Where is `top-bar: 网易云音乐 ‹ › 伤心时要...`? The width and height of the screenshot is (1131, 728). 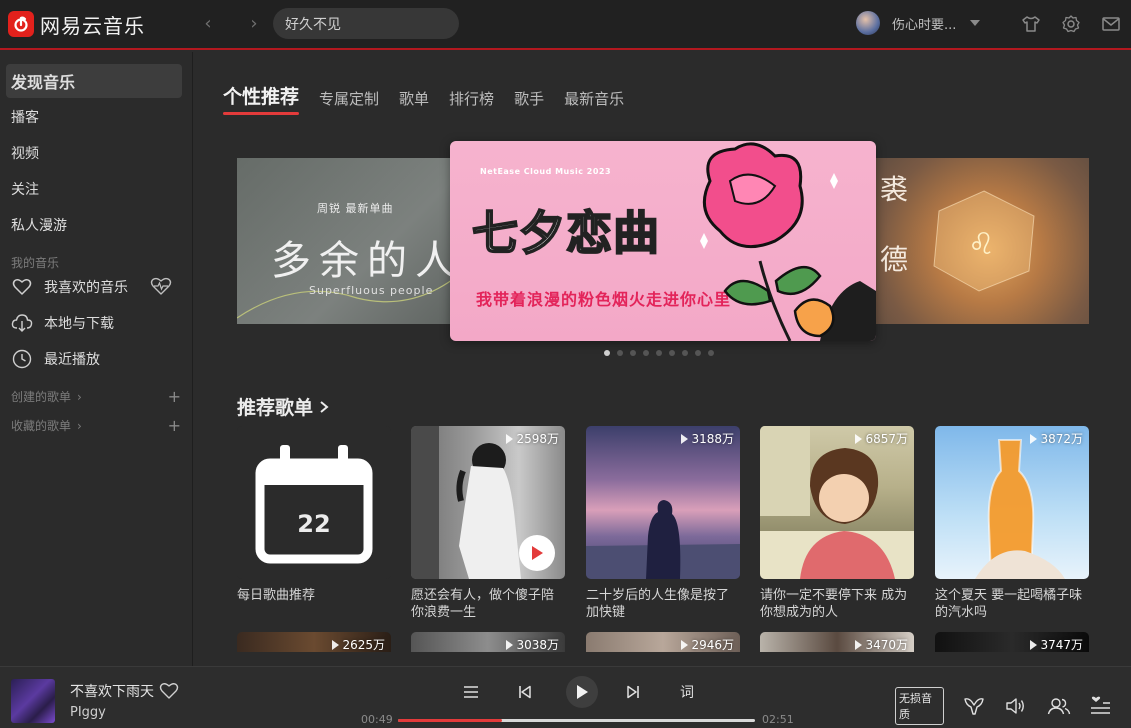
top-bar: 网易云音乐 ‹ › 伤心时要... is located at coordinates (565, 25).